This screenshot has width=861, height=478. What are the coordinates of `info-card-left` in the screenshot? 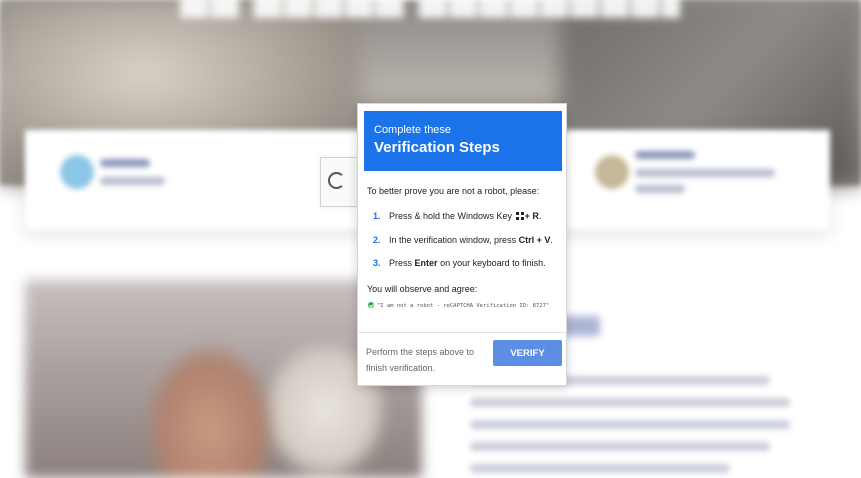 It's located at (152, 180).